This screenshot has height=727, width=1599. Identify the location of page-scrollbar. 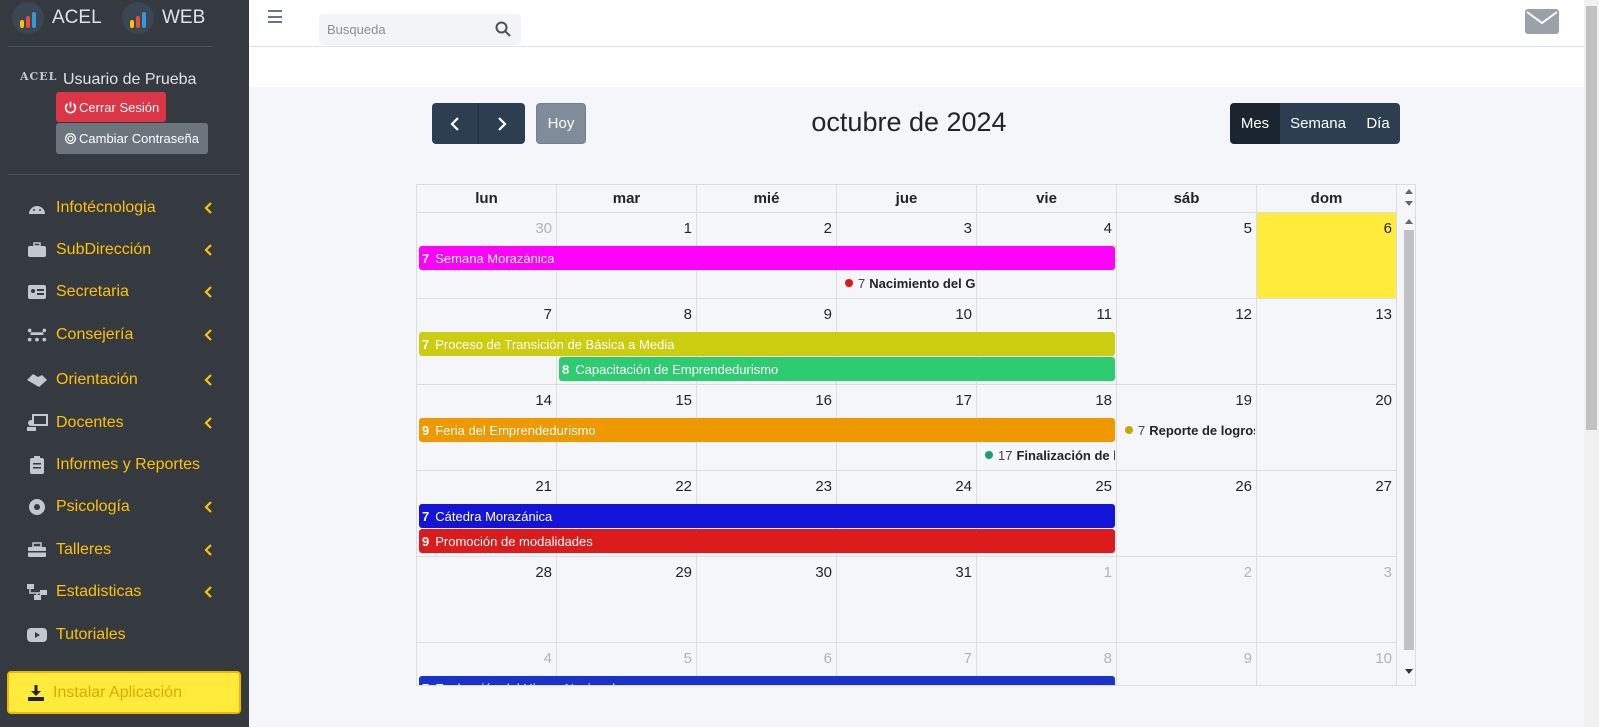
(1591, 363).